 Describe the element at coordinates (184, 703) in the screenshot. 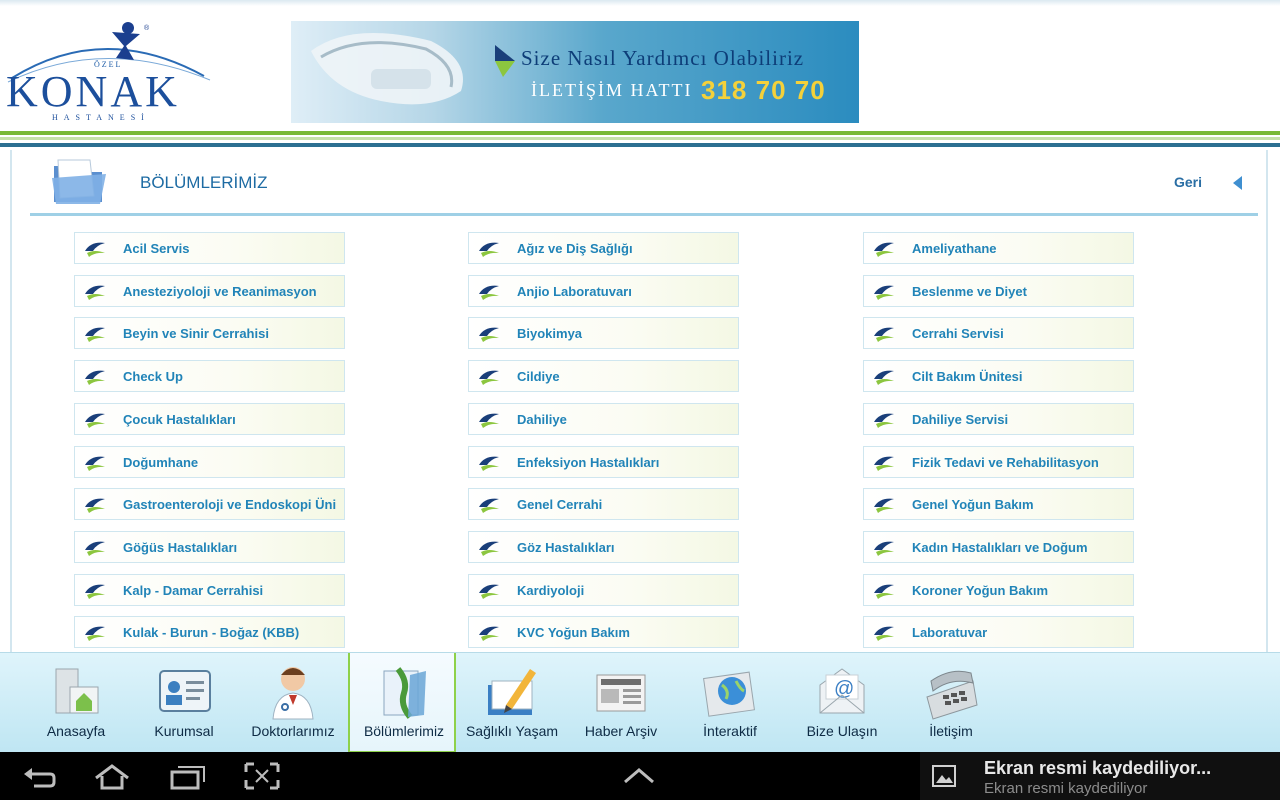

I see `nav-id-card: Kurumsal` at that location.